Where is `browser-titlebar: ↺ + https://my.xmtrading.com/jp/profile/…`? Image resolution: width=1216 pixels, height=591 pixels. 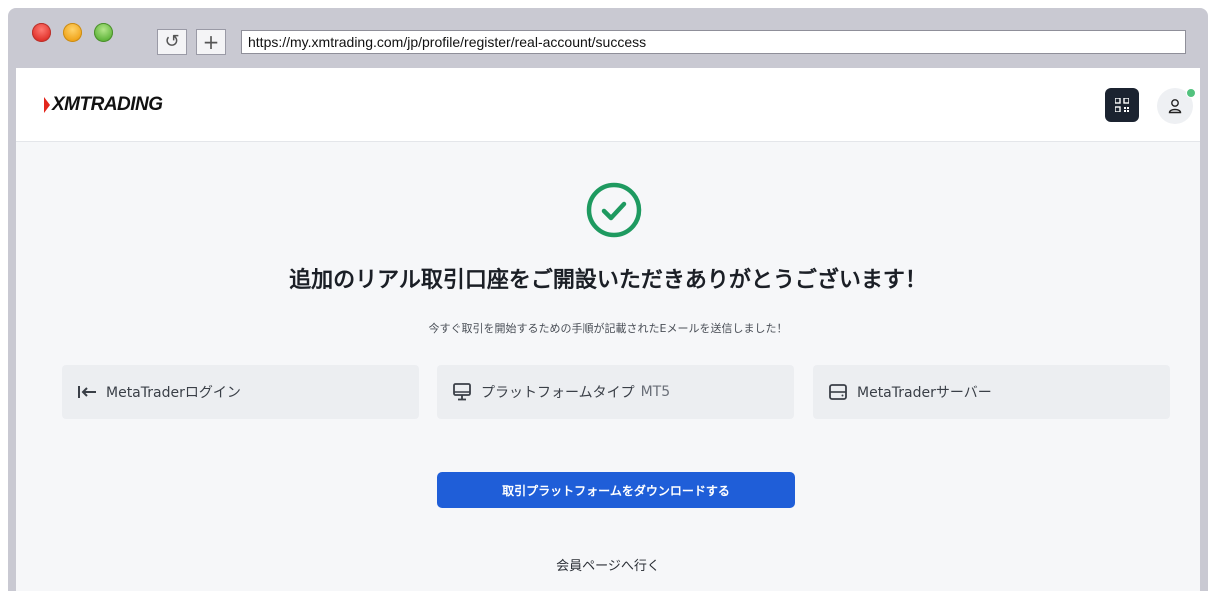 browser-titlebar: ↺ + https://my.xmtrading.com/jp/profile/… is located at coordinates (608, 38).